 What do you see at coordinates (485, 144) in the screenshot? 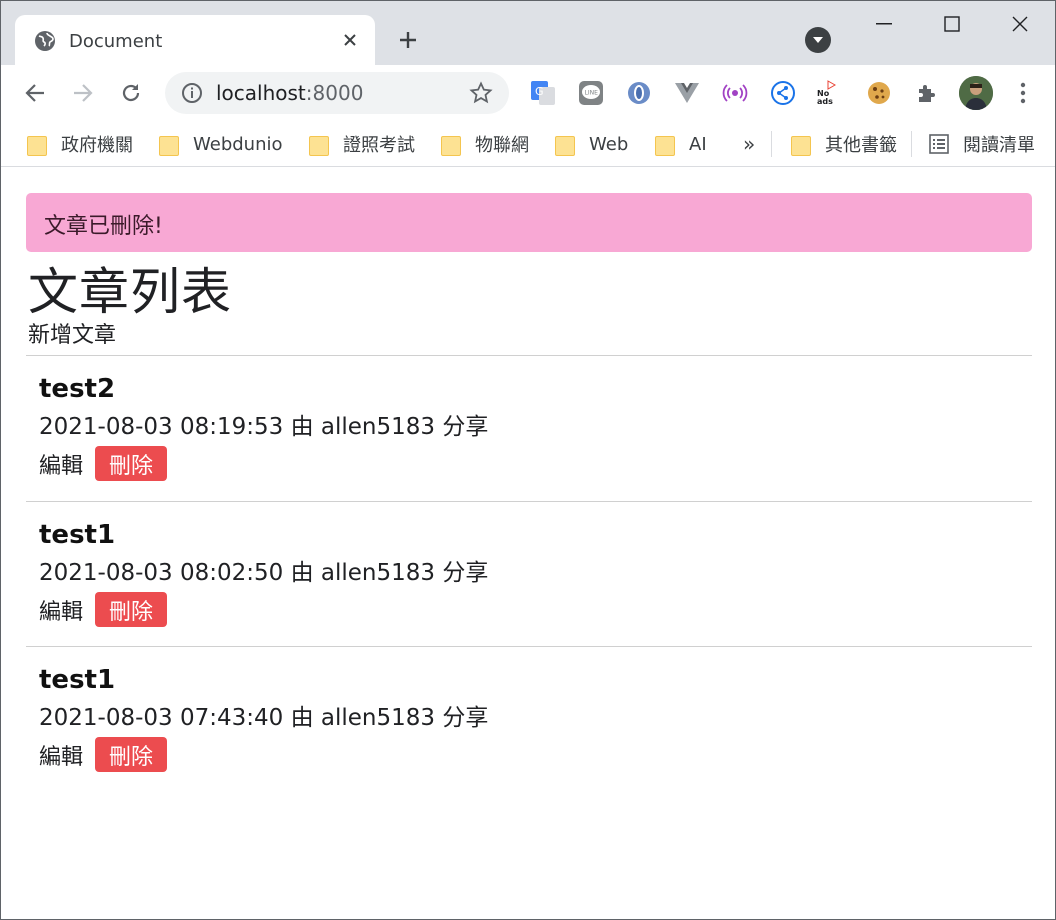
I see `bookmark-folder: 物聯網` at bounding box center [485, 144].